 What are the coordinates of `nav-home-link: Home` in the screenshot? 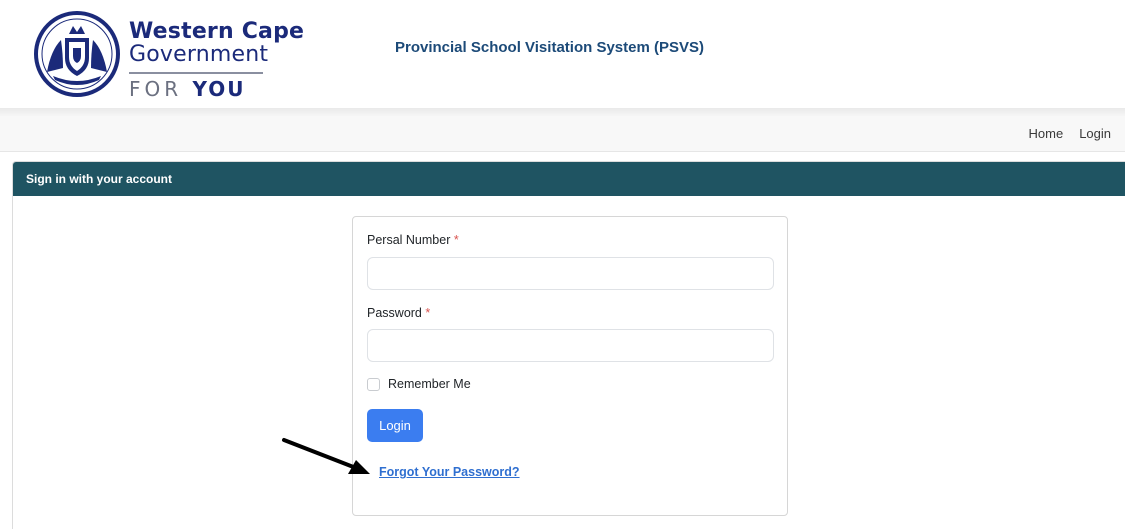 It's located at (1046, 133).